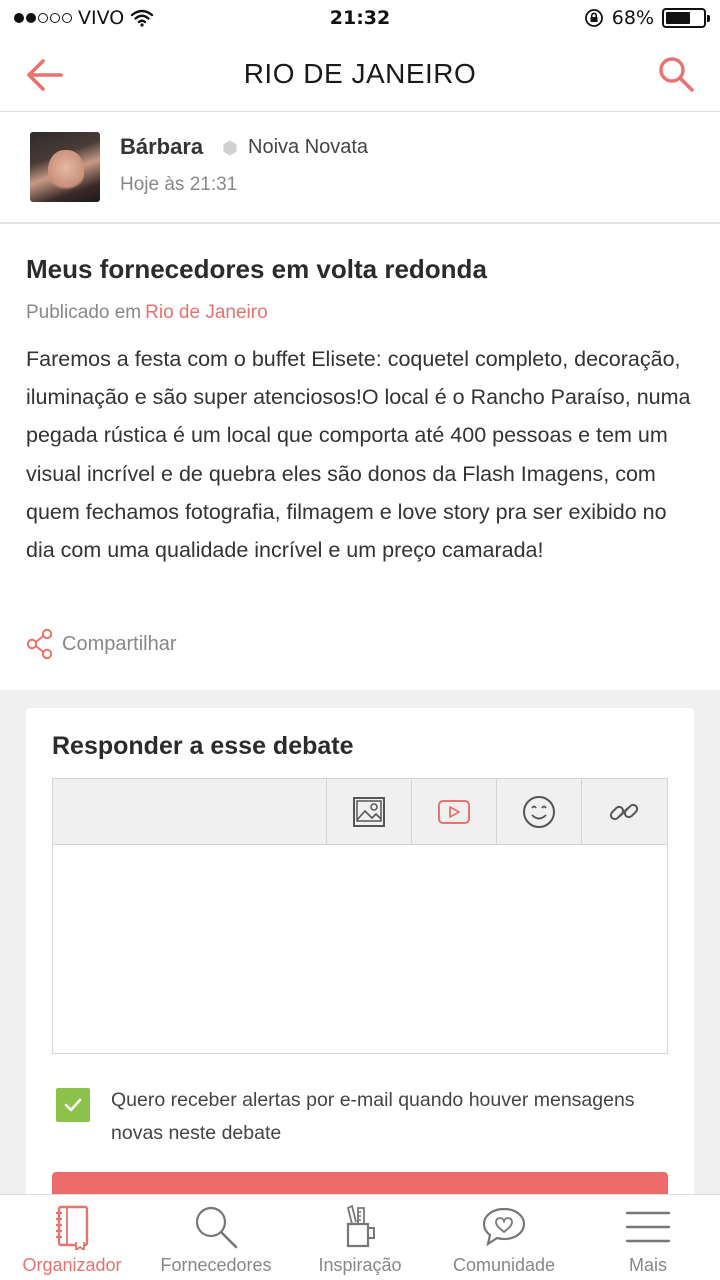  I want to click on nav-item-comunidade: Comunidade, so click(504, 1237).